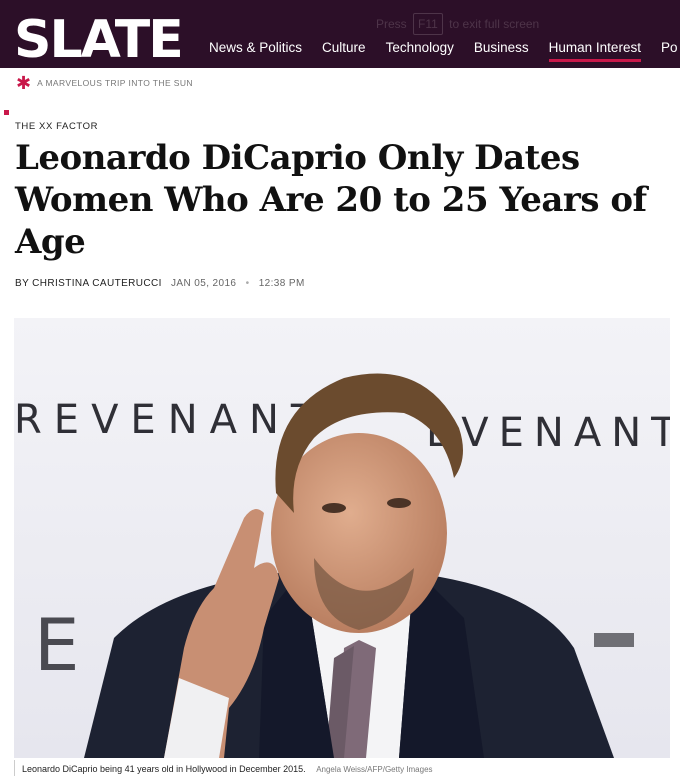 The height and width of the screenshot is (782, 680). I want to click on nav-culture: Culture, so click(344, 47).